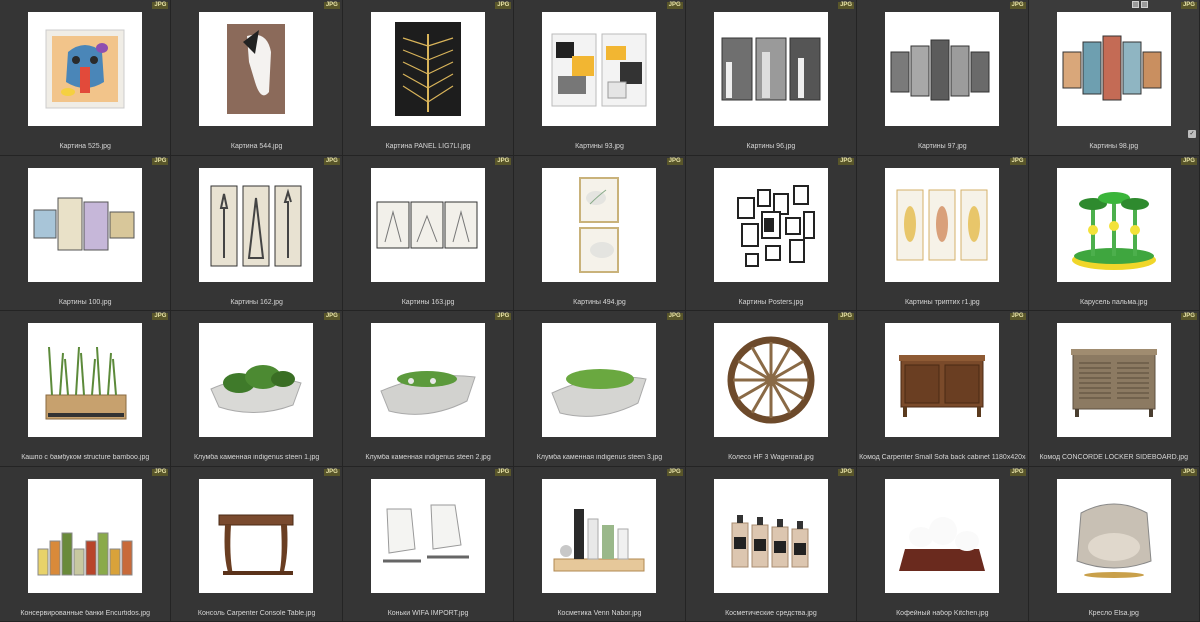 Image resolution: width=1200 pixels, height=622 pixels. What do you see at coordinates (1113, 535) in the screenshot?
I see `armchair-thumbnail` at bounding box center [1113, 535].